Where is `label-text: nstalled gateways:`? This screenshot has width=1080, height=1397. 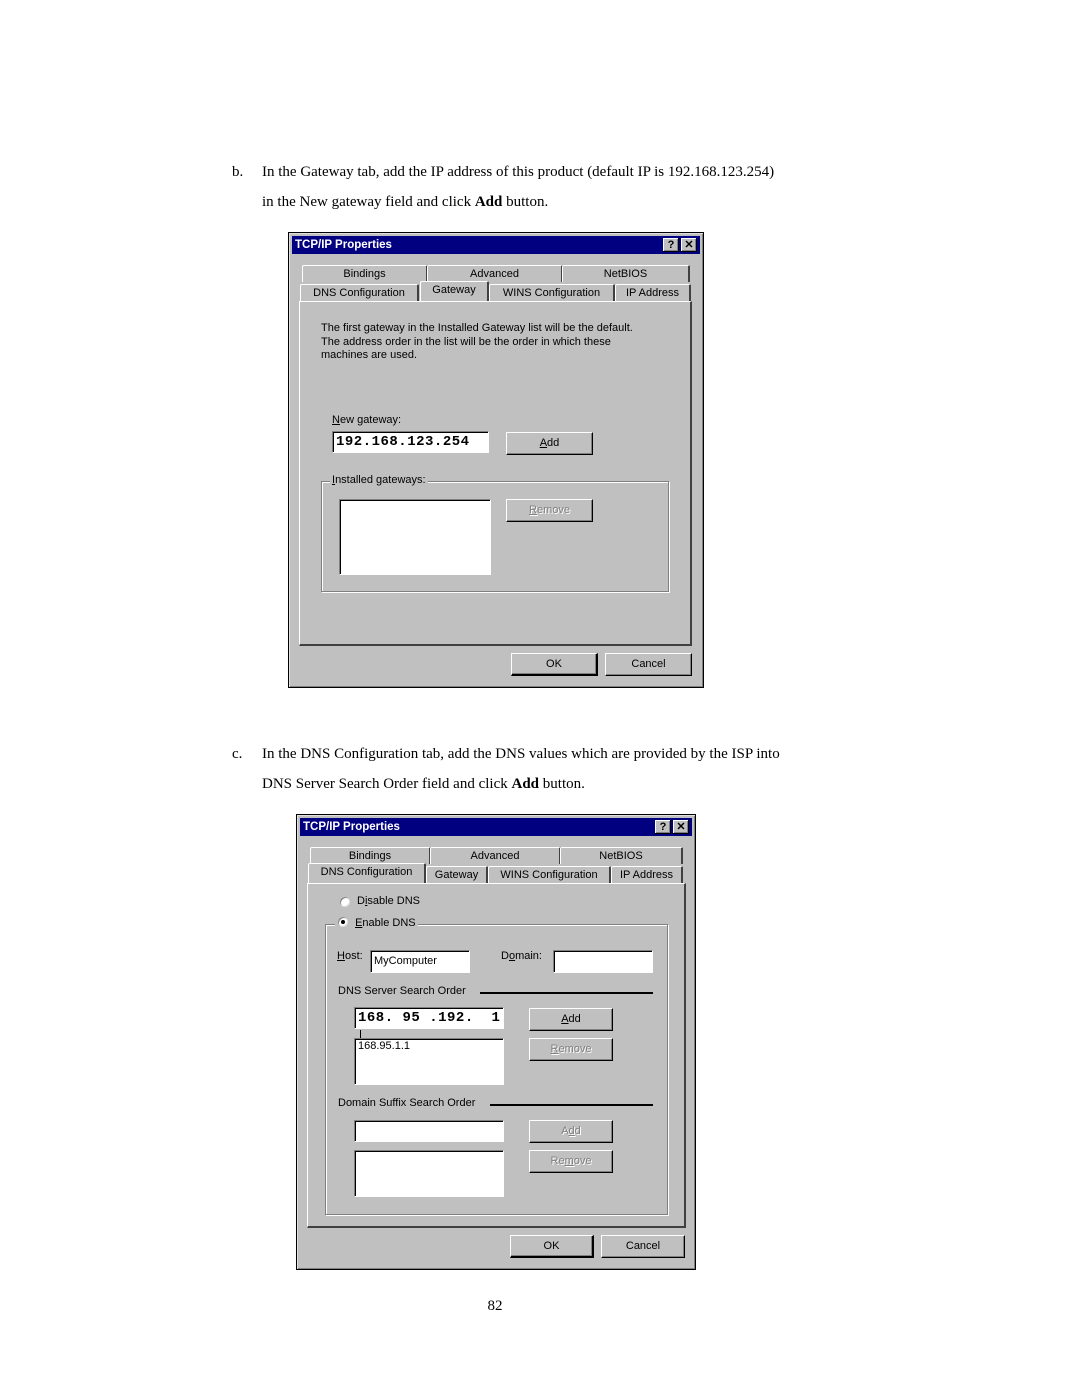 label-text: nstalled gateways: is located at coordinates (380, 480).